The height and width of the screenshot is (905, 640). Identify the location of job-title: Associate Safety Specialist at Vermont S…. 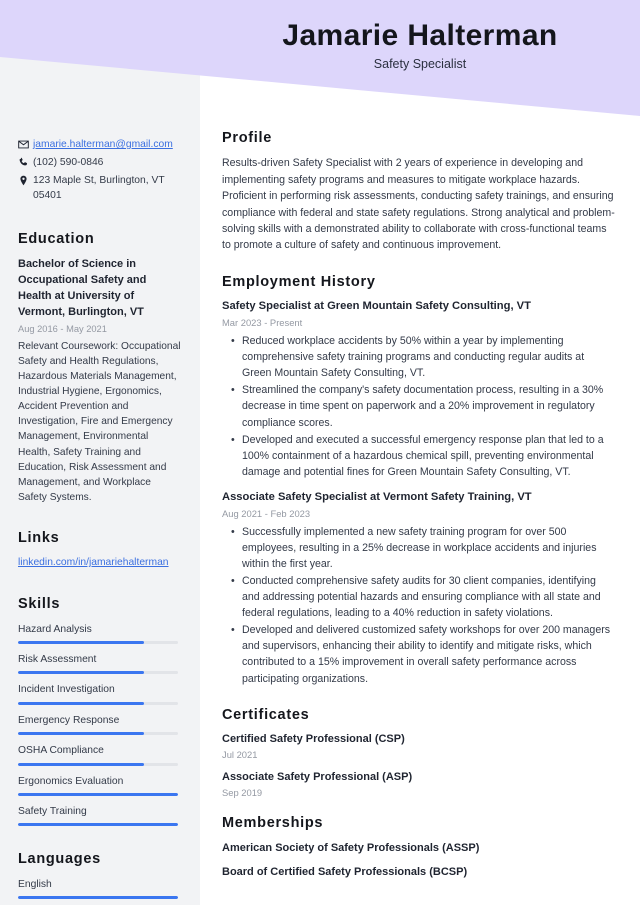
(377, 496).